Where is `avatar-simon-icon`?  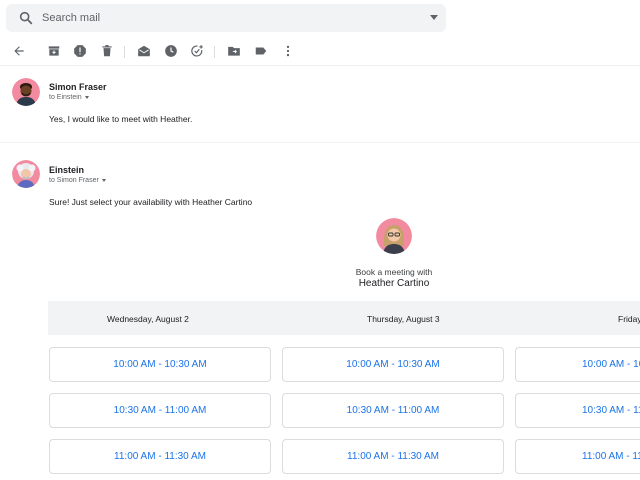
avatar-simon-icon is located at coordinates (26, 92).